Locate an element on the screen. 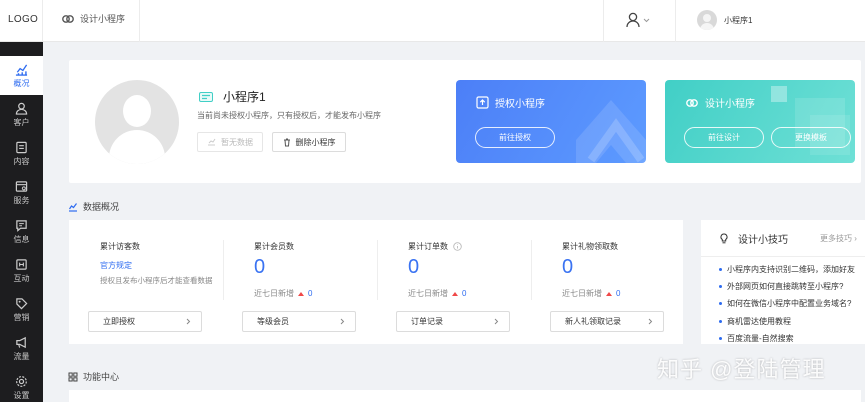 The height and width of the screenshot is (402, 865). tag-icon is located at coordinates (22, 303).